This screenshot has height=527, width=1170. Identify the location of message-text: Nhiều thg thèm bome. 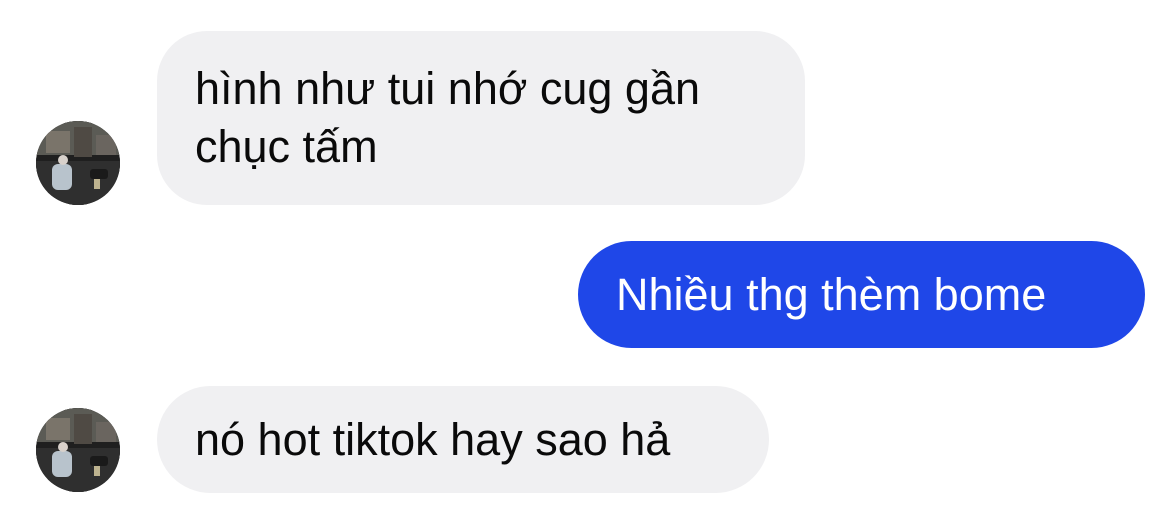
(831, 294).